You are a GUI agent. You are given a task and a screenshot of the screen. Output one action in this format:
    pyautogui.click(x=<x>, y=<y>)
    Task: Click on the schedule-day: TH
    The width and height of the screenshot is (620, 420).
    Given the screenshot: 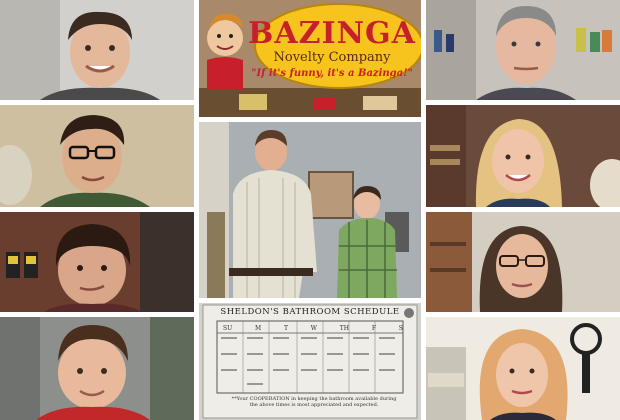 What is the action you would take?
    pyautogui.click(x=344, y=328)
    